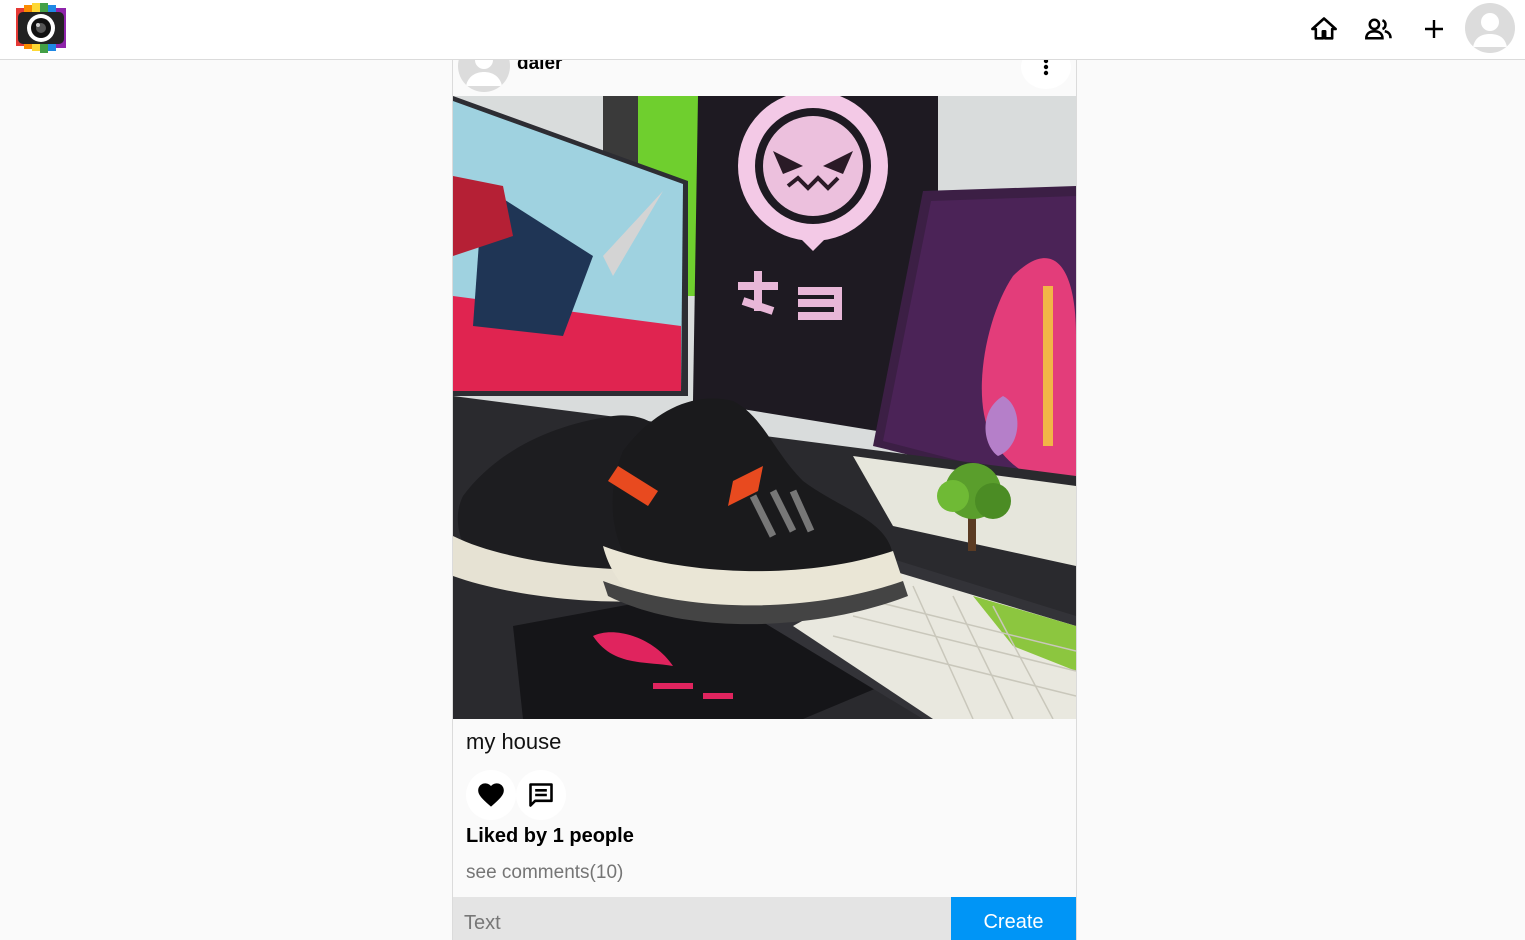  Describe the element at coordinates (42, 28) in the screenshot. I see `camera-logo-icon` at that location.